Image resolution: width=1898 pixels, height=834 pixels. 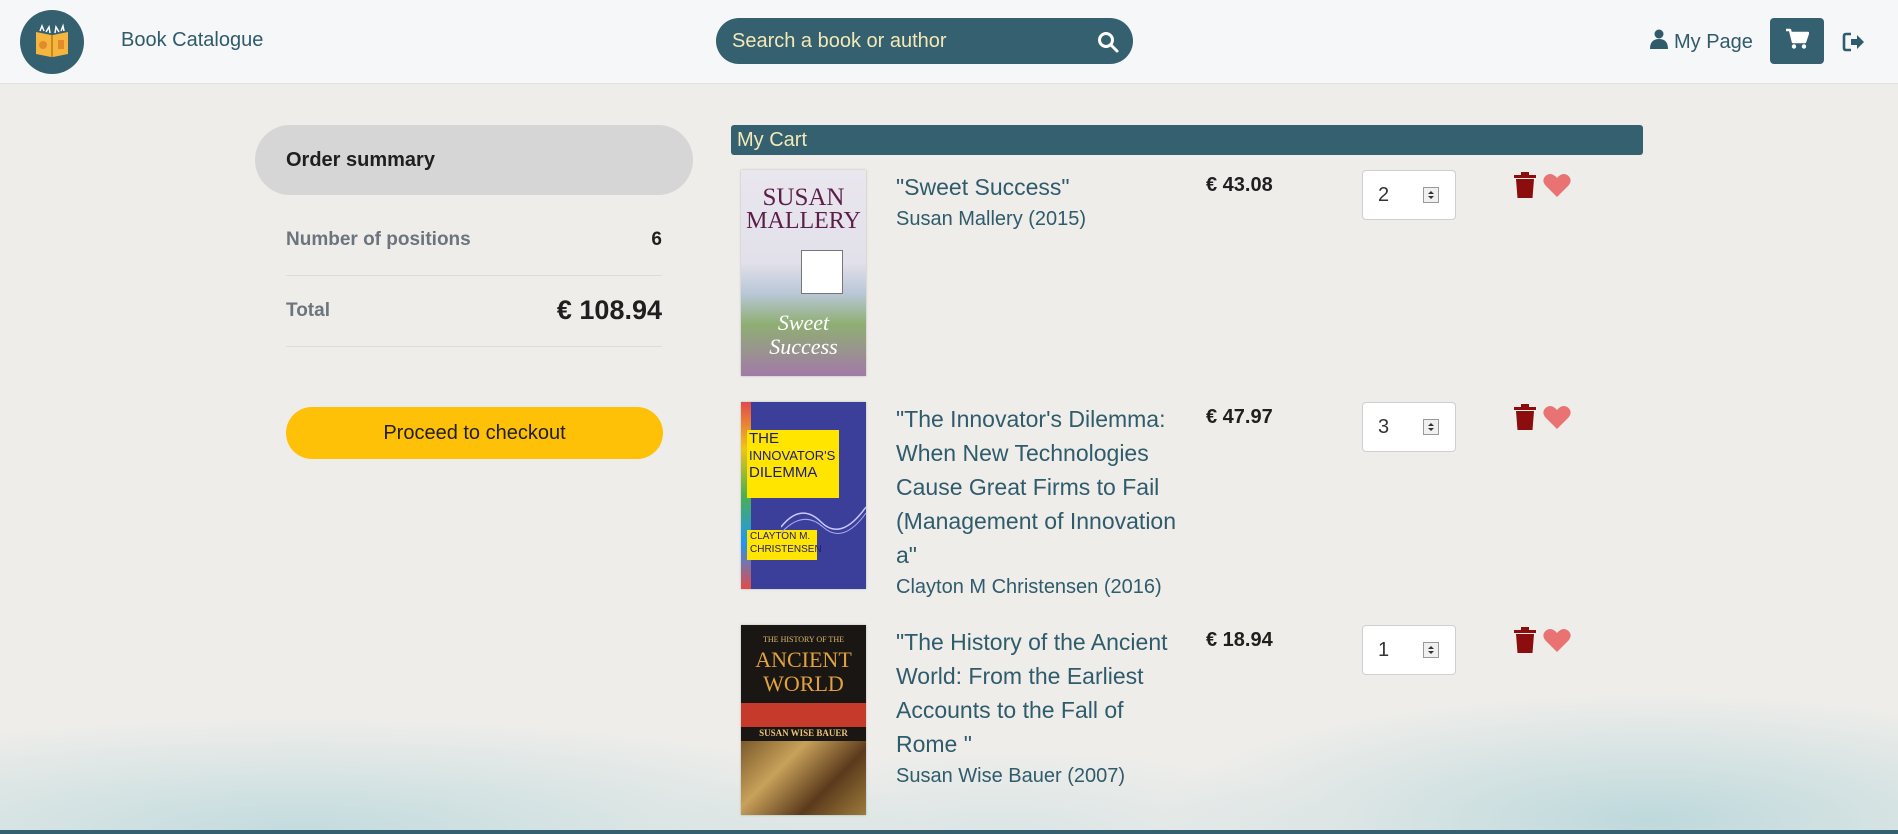 What do you see at coordinates (1108, 42) in the screenshot?
I see `search-icon` at bounding box center [1108, 42].